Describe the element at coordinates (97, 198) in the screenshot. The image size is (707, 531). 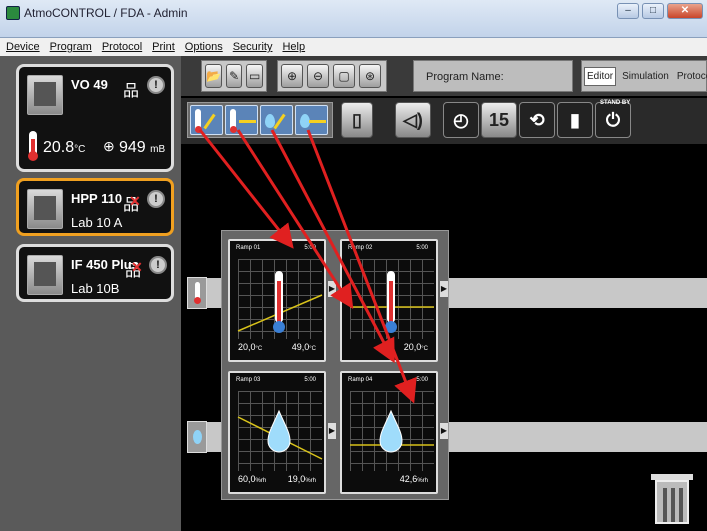
I see `device-name: HPP 110` at that location.